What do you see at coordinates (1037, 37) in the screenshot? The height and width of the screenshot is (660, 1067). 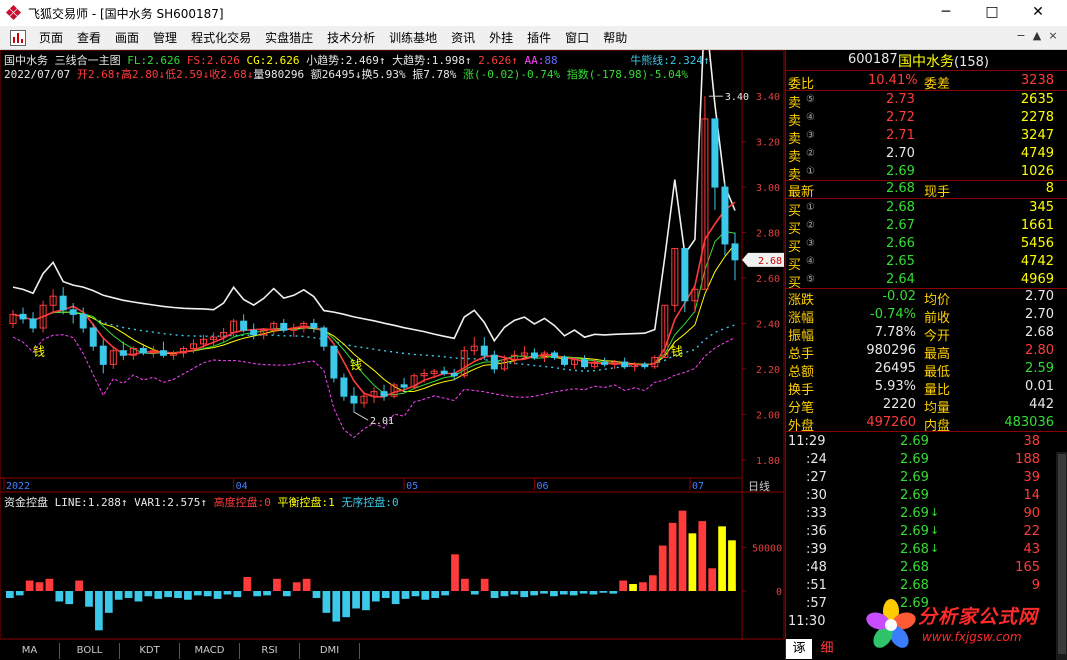 I see `mdi-restore-button: ▲` at bounding box center [1037, 37].